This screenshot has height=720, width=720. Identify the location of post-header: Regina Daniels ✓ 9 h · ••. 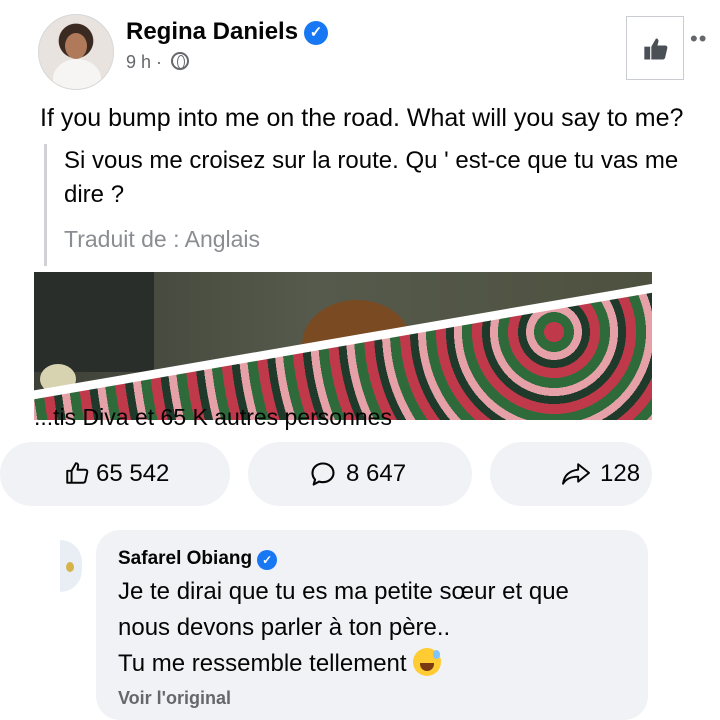
(374, 52).